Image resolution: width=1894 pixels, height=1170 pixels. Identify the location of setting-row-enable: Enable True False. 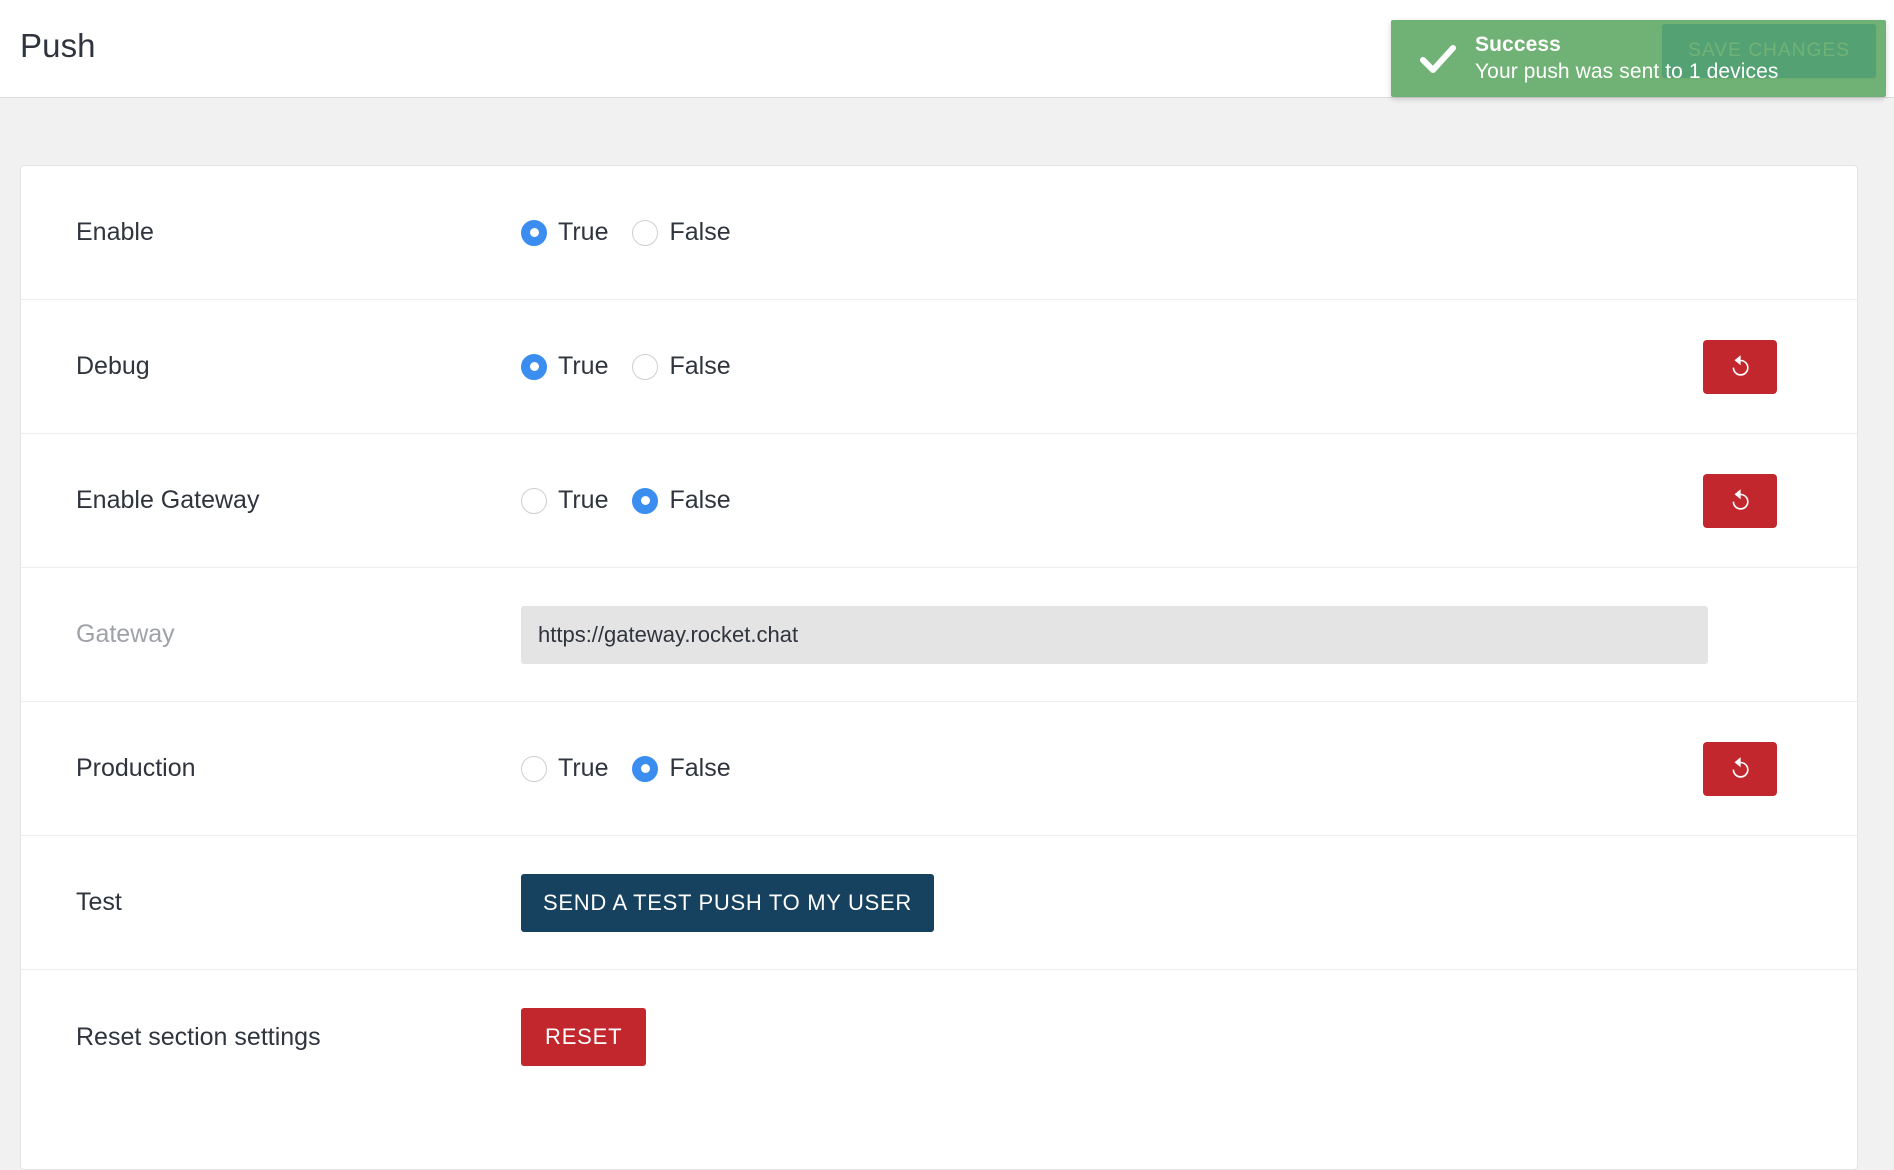
(939, 233).